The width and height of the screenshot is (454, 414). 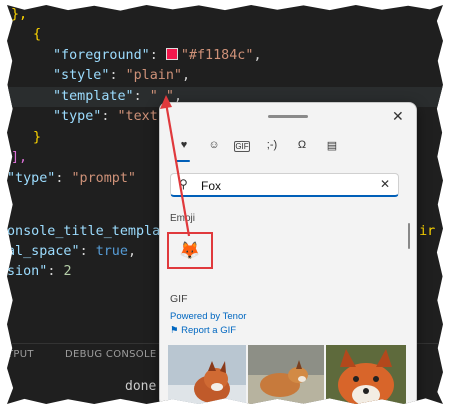 What do you see at coordinates (19, 157) in the screenshot?
I see `code-line: ],` at bounding box center [19, 157].